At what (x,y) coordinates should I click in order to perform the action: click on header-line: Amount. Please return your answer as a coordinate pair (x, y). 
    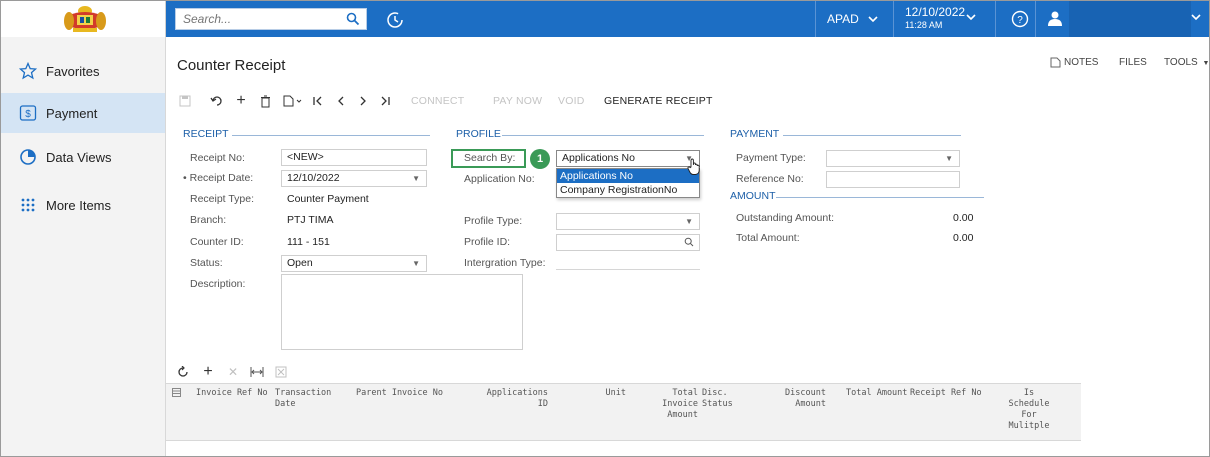
    Looking at the image, I should click on (682, 415).